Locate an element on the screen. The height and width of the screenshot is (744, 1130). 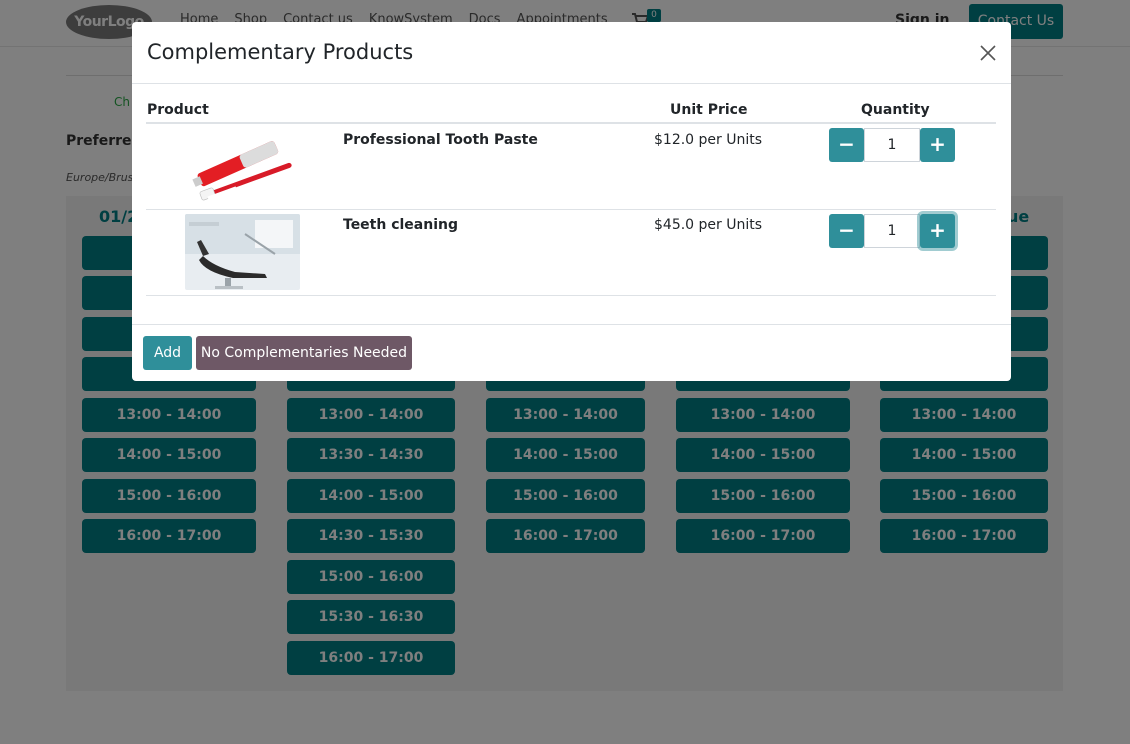
add-button: Add is located at coordinates (167, 353).